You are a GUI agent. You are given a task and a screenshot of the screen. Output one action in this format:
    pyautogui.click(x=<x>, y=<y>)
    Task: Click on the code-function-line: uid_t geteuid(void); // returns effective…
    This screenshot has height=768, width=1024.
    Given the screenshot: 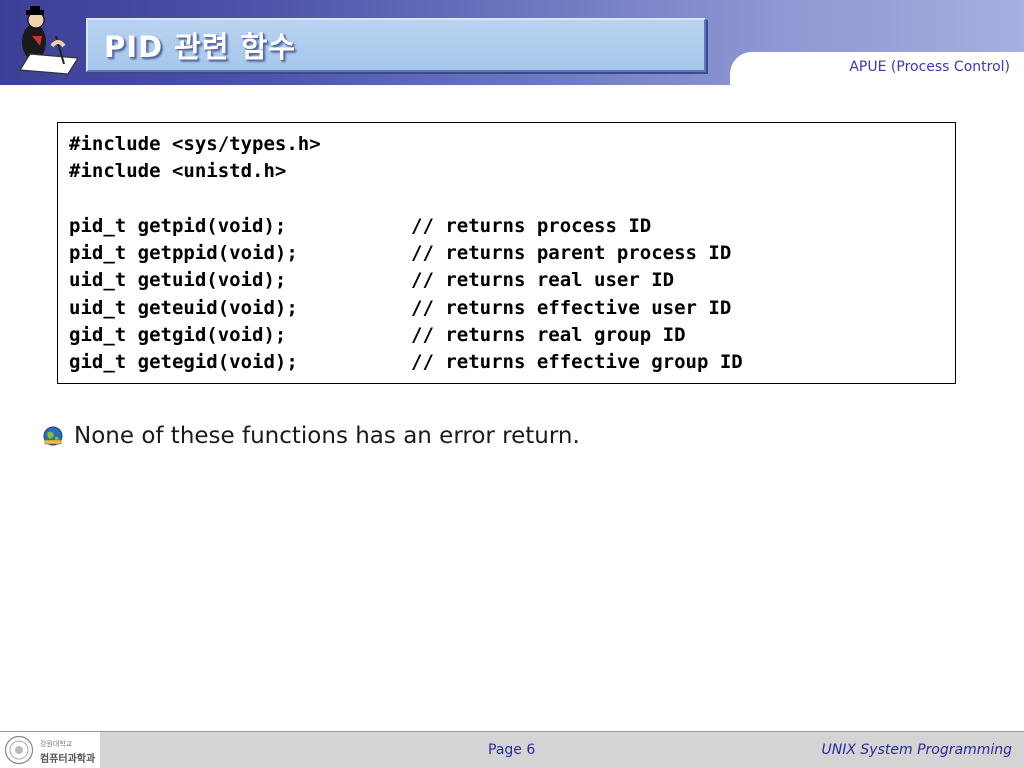 What is the action you would take?
    pyautogui.click(x=512, y=308)
    